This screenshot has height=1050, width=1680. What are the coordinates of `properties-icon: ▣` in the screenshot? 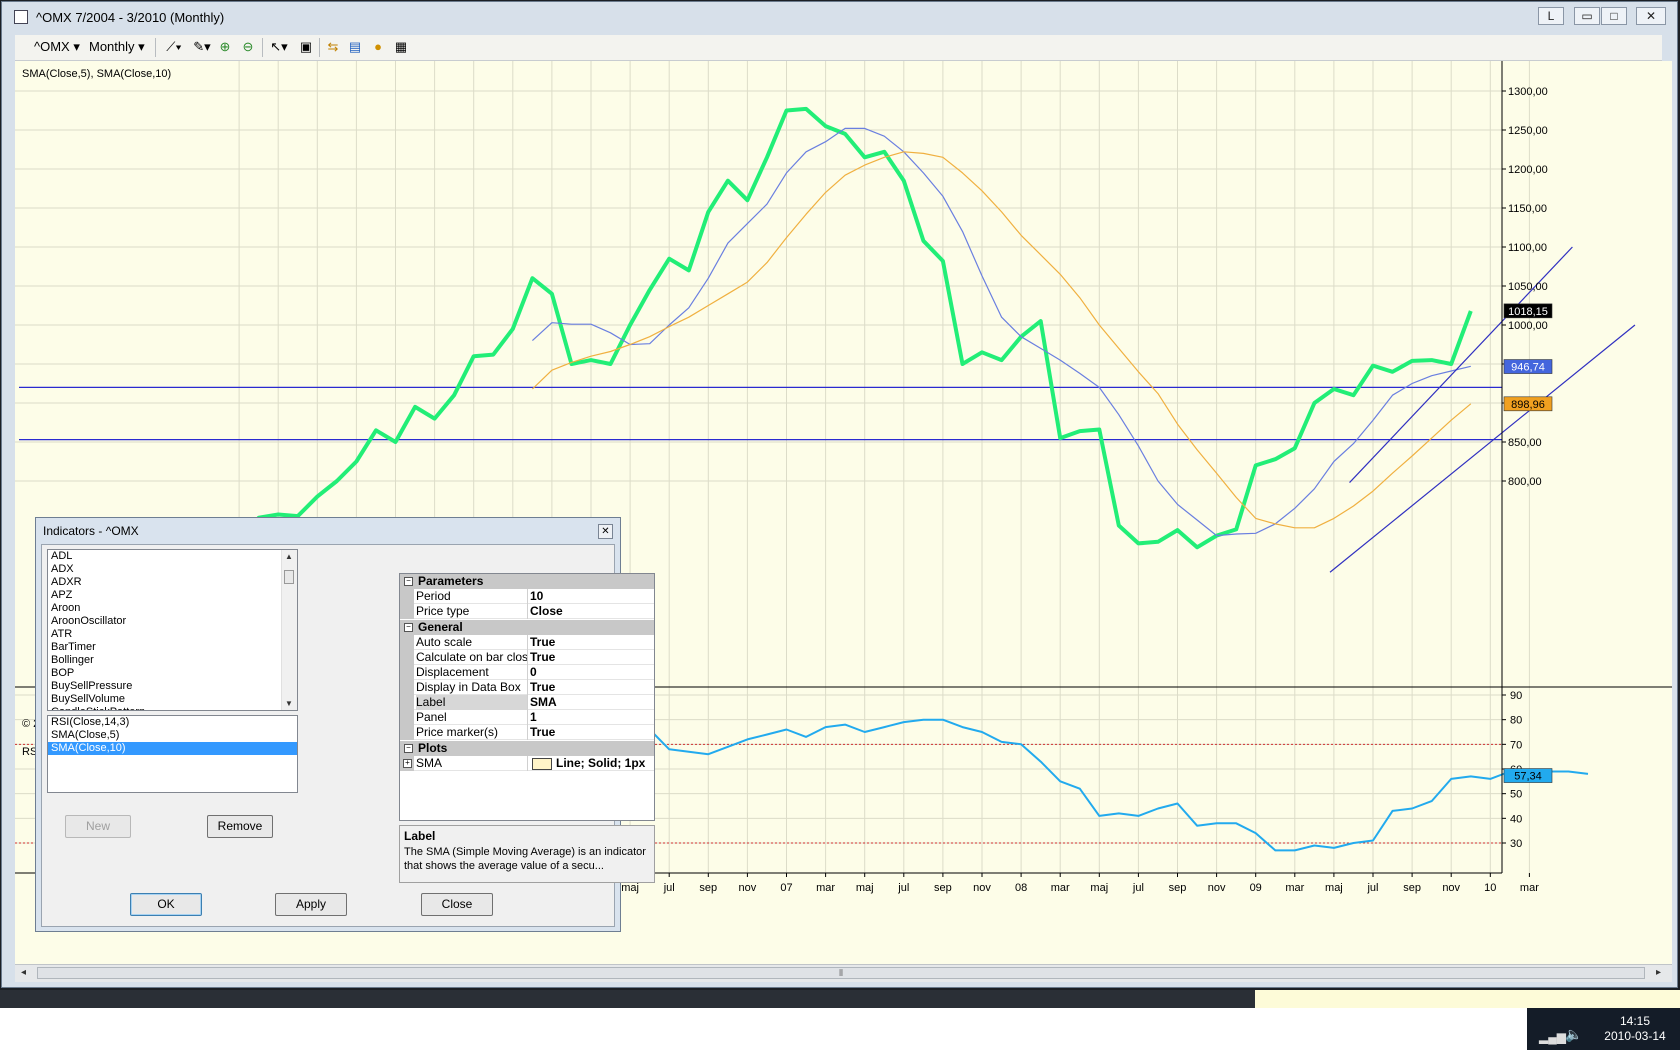 It's located at (306, 47).